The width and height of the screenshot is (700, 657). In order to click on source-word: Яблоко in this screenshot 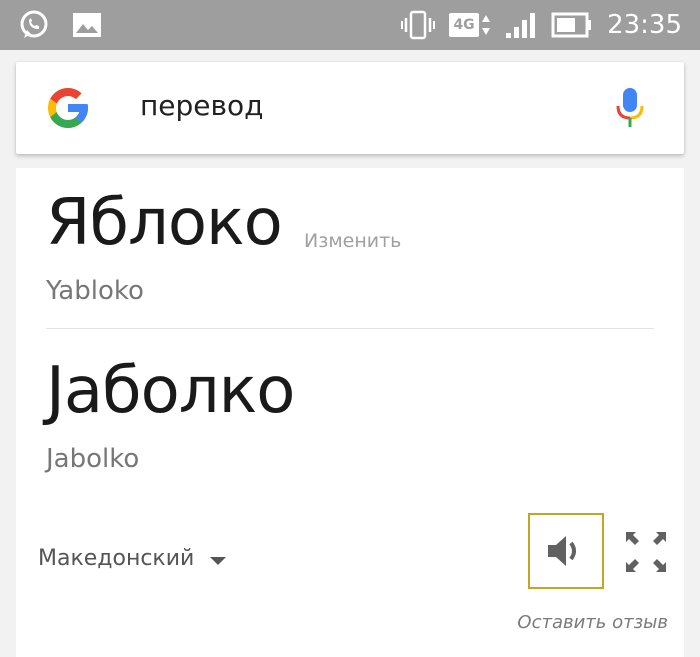, I will do `click(164, 223)`.